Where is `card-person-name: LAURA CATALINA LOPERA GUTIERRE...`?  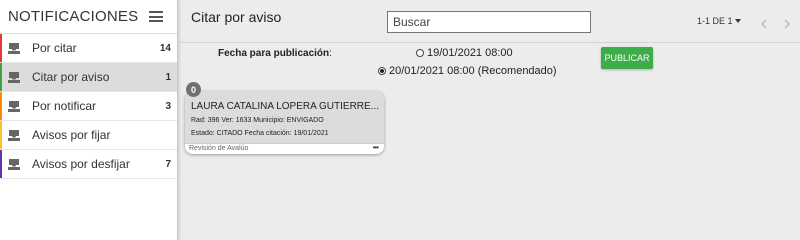
card-person-name: LAURA CATALINA LOPERA GUTIERRE... is located at coordinates (285, 106).